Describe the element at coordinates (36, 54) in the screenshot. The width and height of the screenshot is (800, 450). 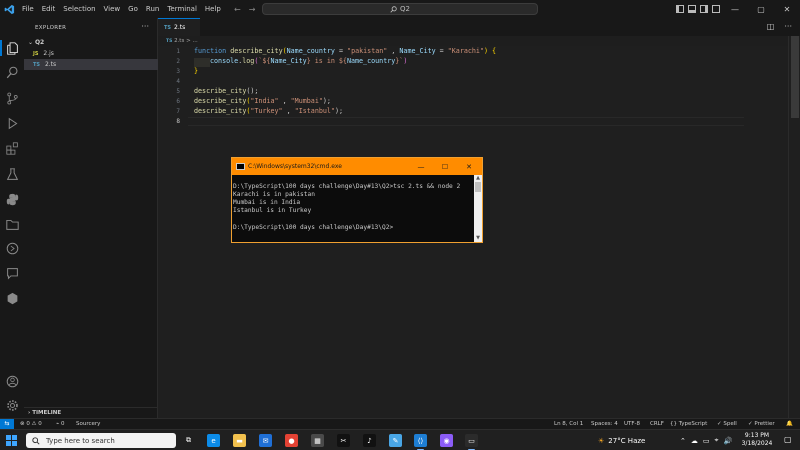
I see `js-file-icon: JS` at that location.